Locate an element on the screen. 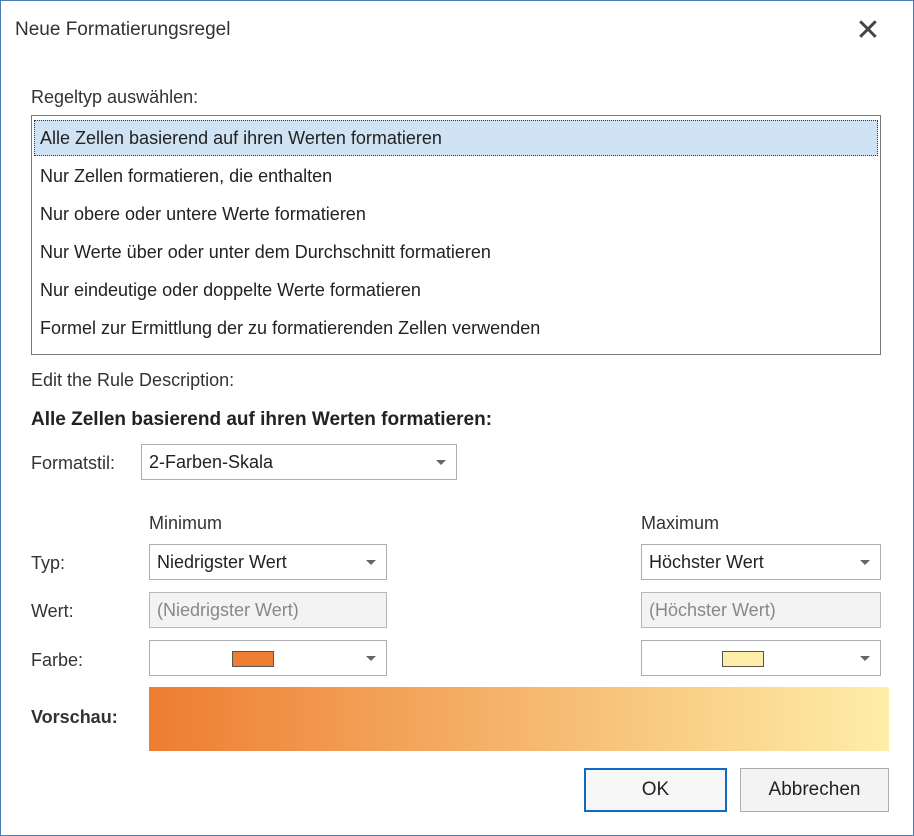 The image size is (914, 836). close-icon: ✕ is located at coordinates (868, 30).